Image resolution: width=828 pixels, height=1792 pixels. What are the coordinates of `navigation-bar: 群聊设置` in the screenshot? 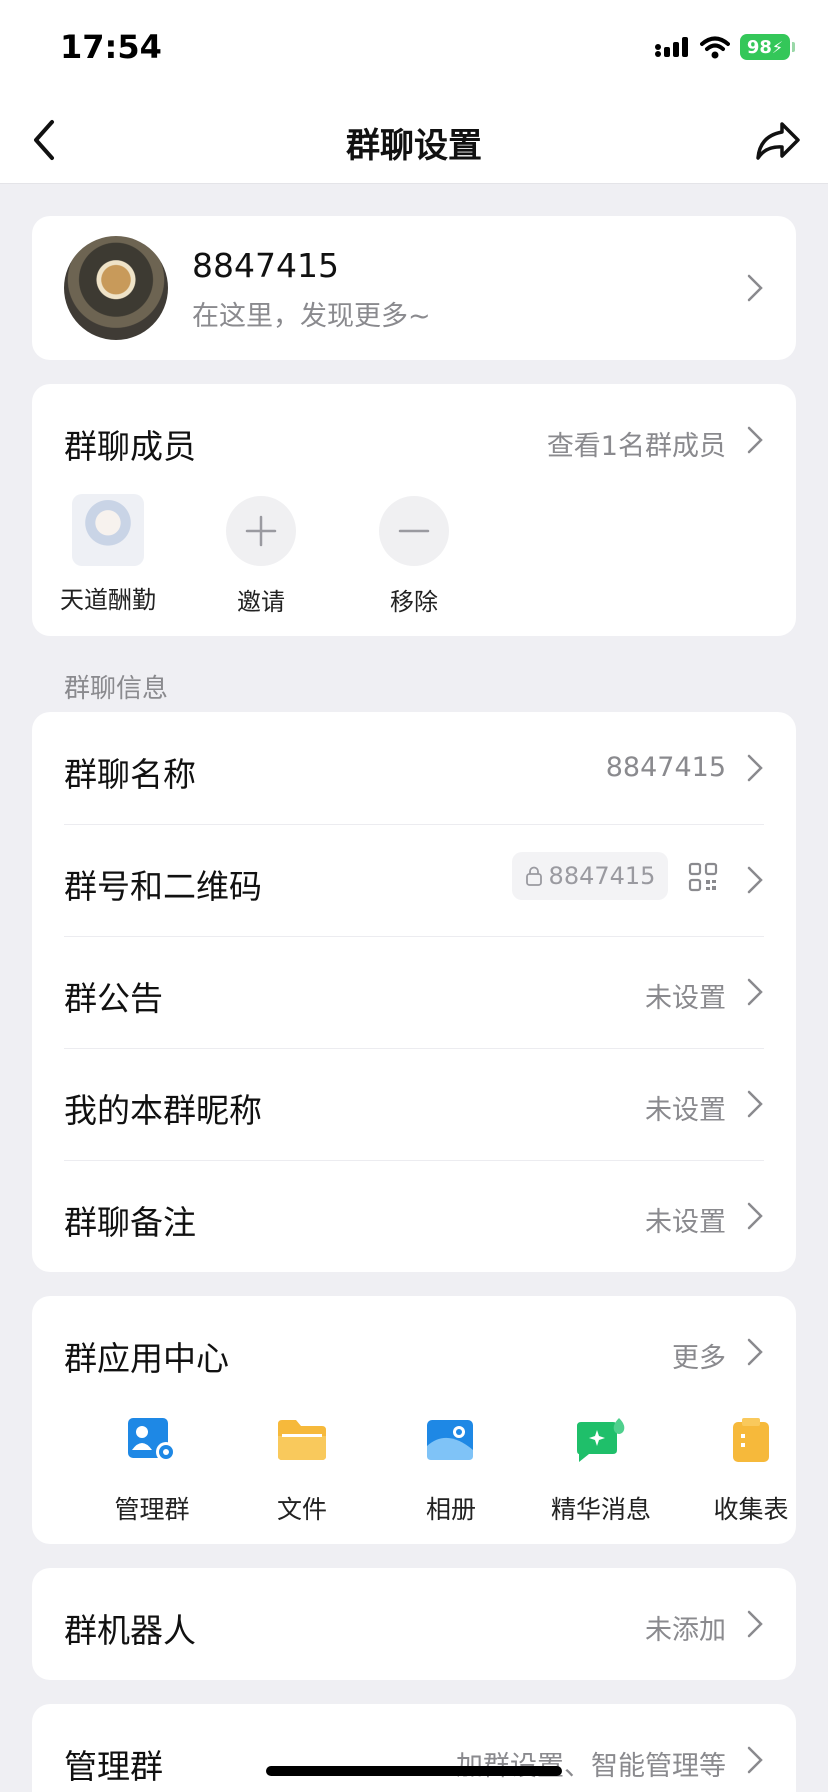 It's located at (414, 142).